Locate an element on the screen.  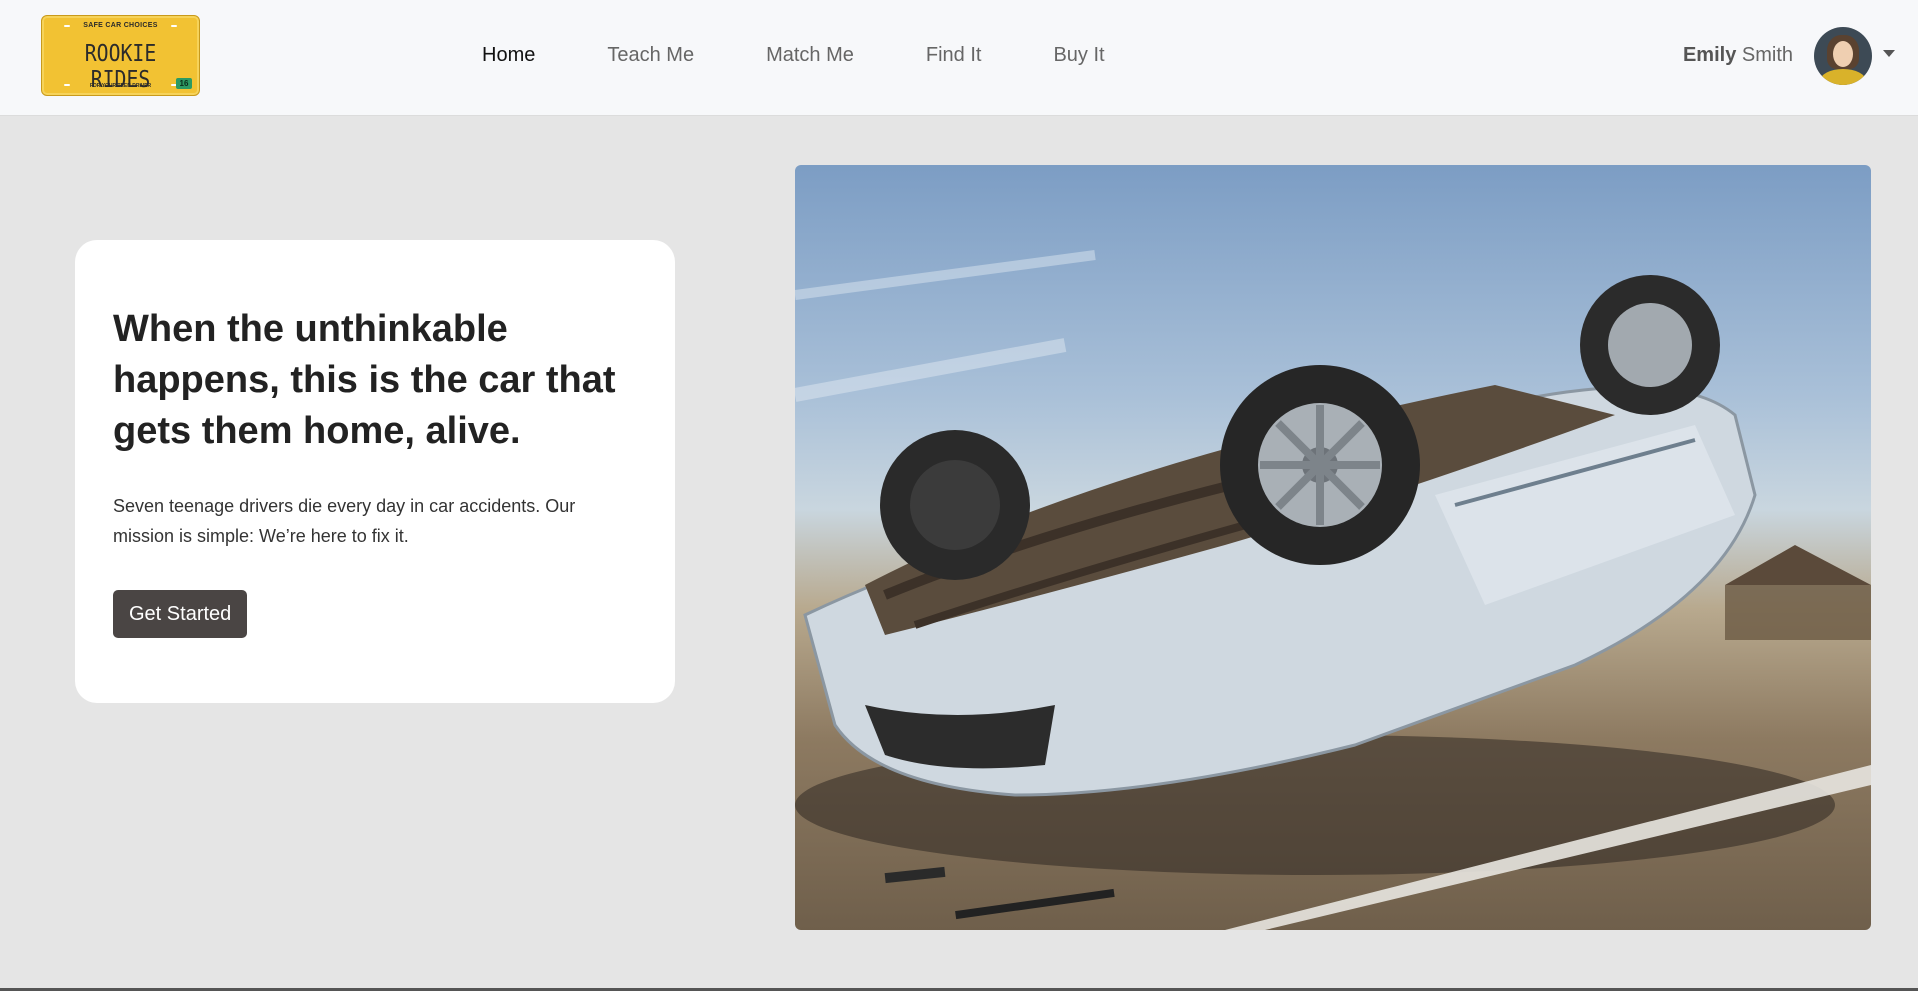
logo-tagline-top: SAFE CAR CHOICES is located at coordinates (120, 25).